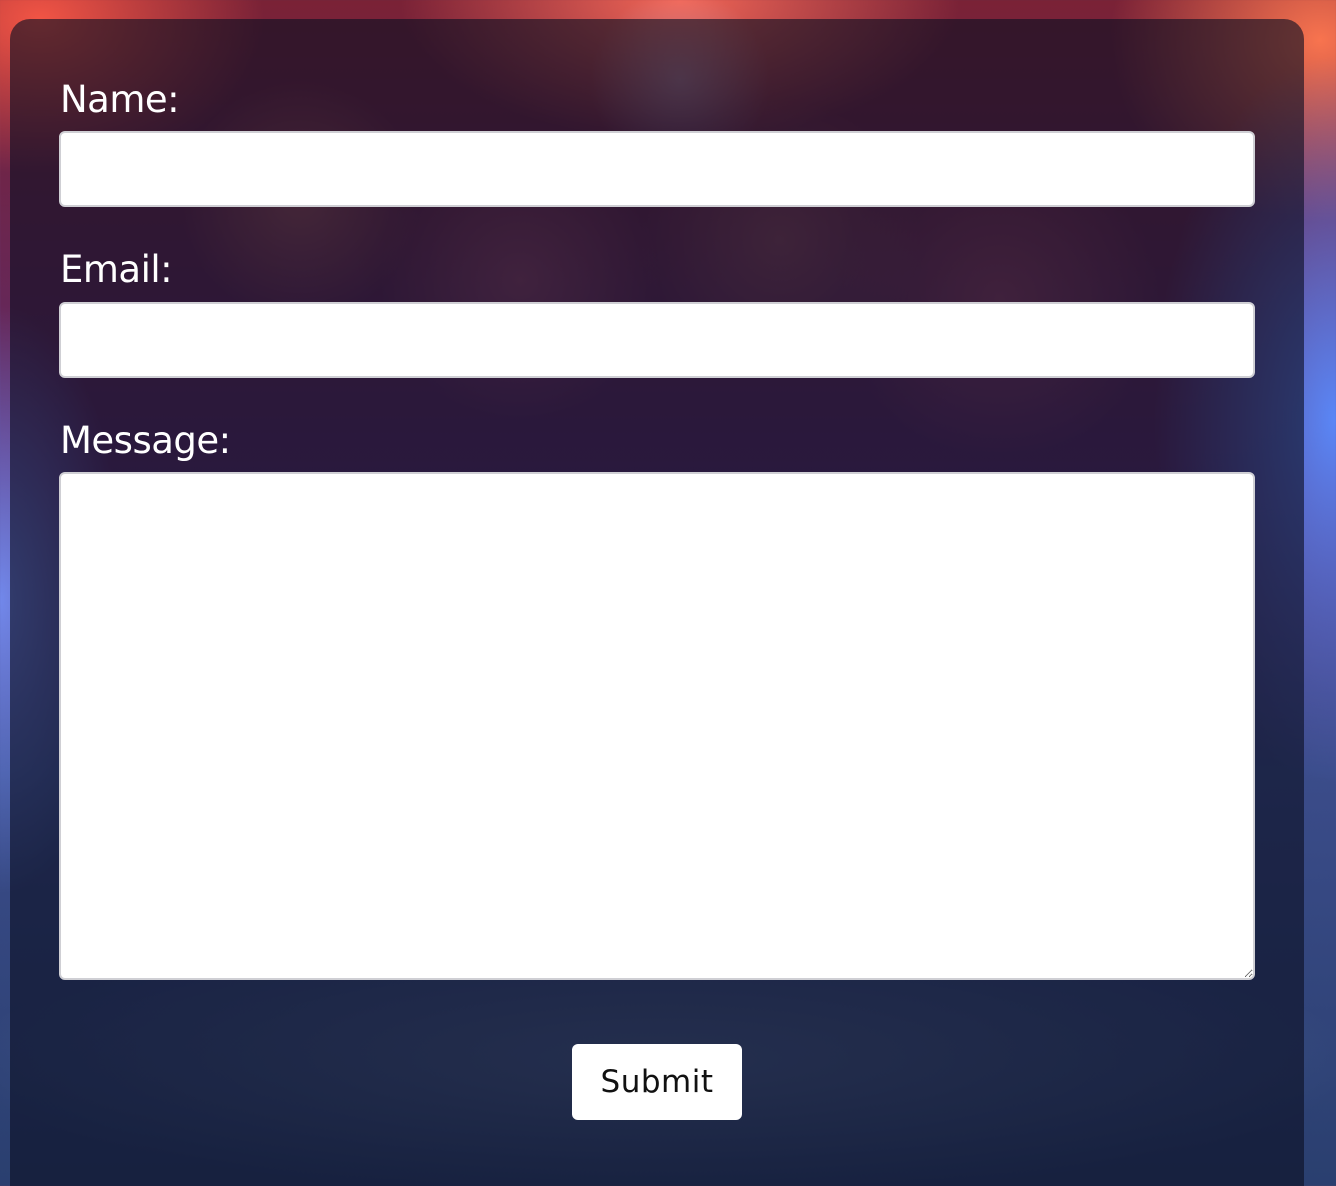 Image resolution: width=1336 pixels, height=1186 pixels. What do you see at coordinates (116, 269) in the screenshot?
I see `email-label: Email:` at bounding box center [116, 269].